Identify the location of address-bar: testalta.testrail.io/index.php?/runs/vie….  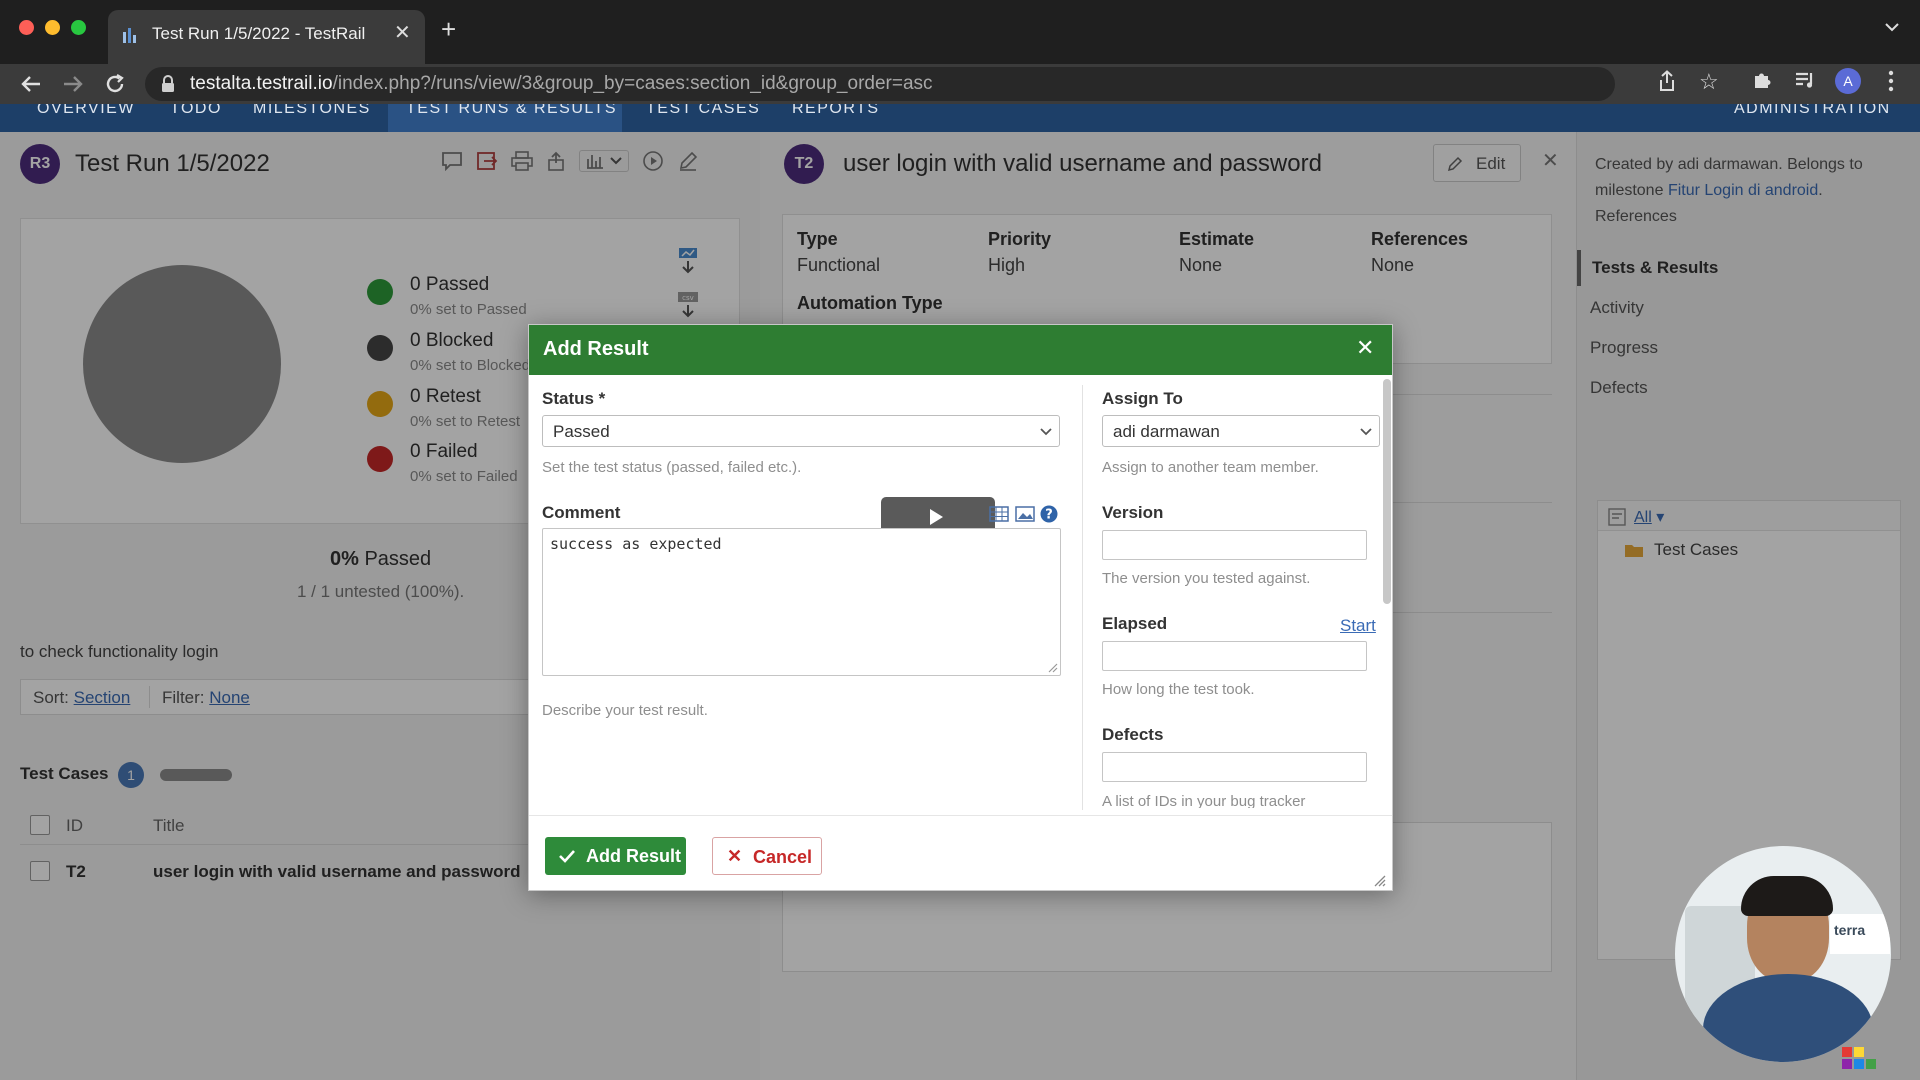
(880, 84).